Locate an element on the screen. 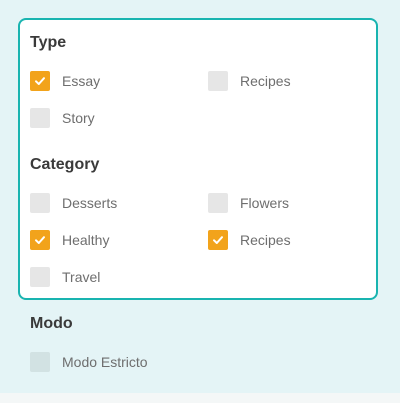 The width and height of the screenshot is (400, 403). mode-option-strict: Modo Estricto is located at coordinates (89, 362).